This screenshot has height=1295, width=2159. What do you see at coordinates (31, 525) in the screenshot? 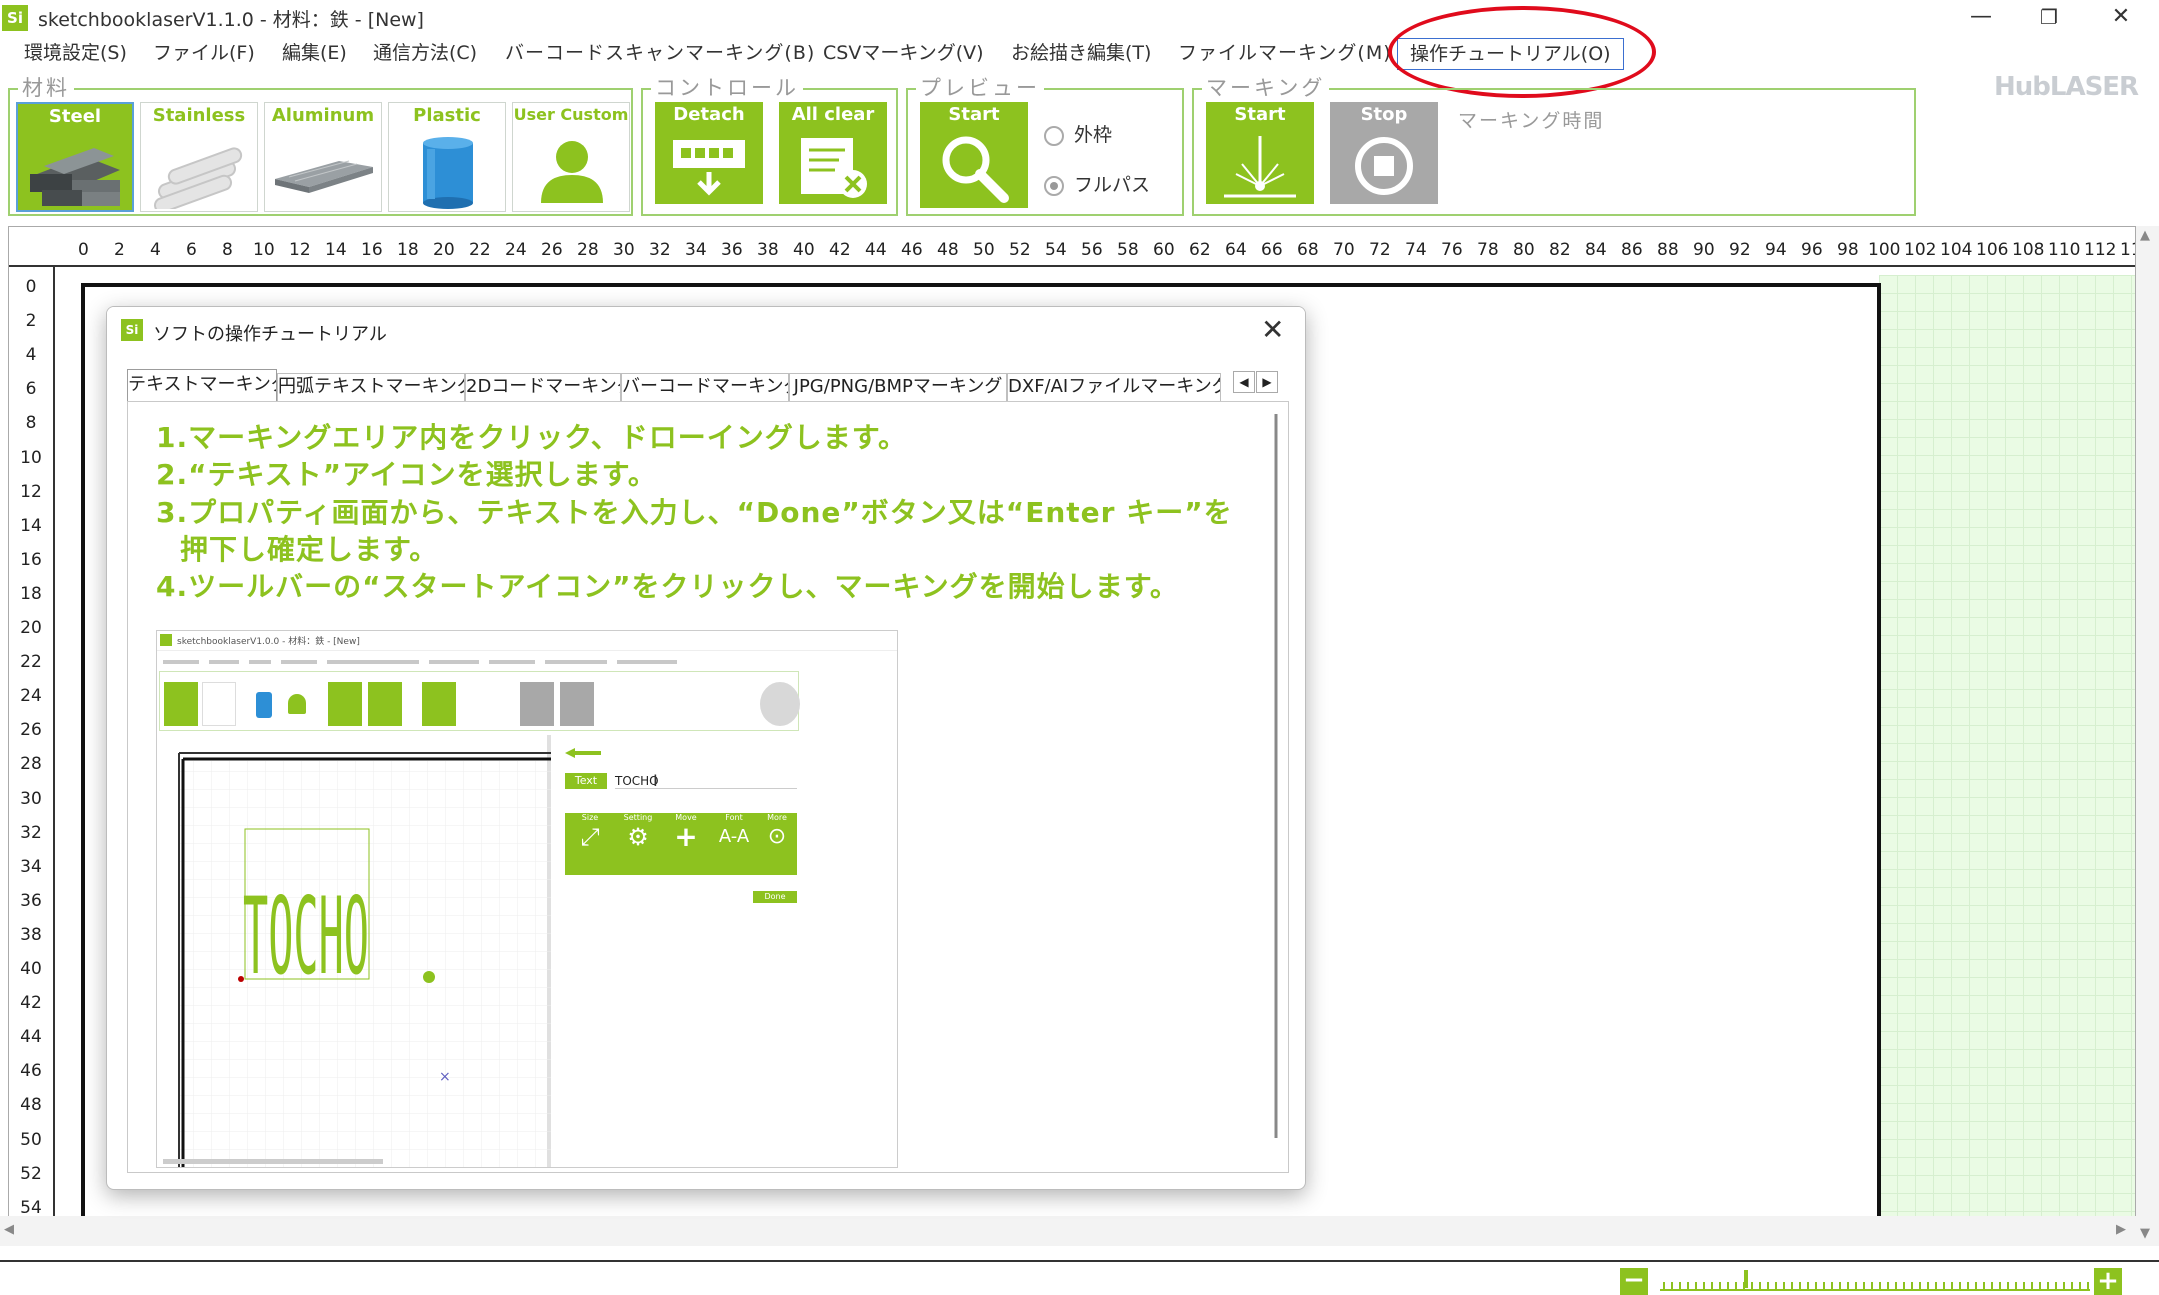
I see `ruler-v-label: 14` at bounding box center [31, 525].